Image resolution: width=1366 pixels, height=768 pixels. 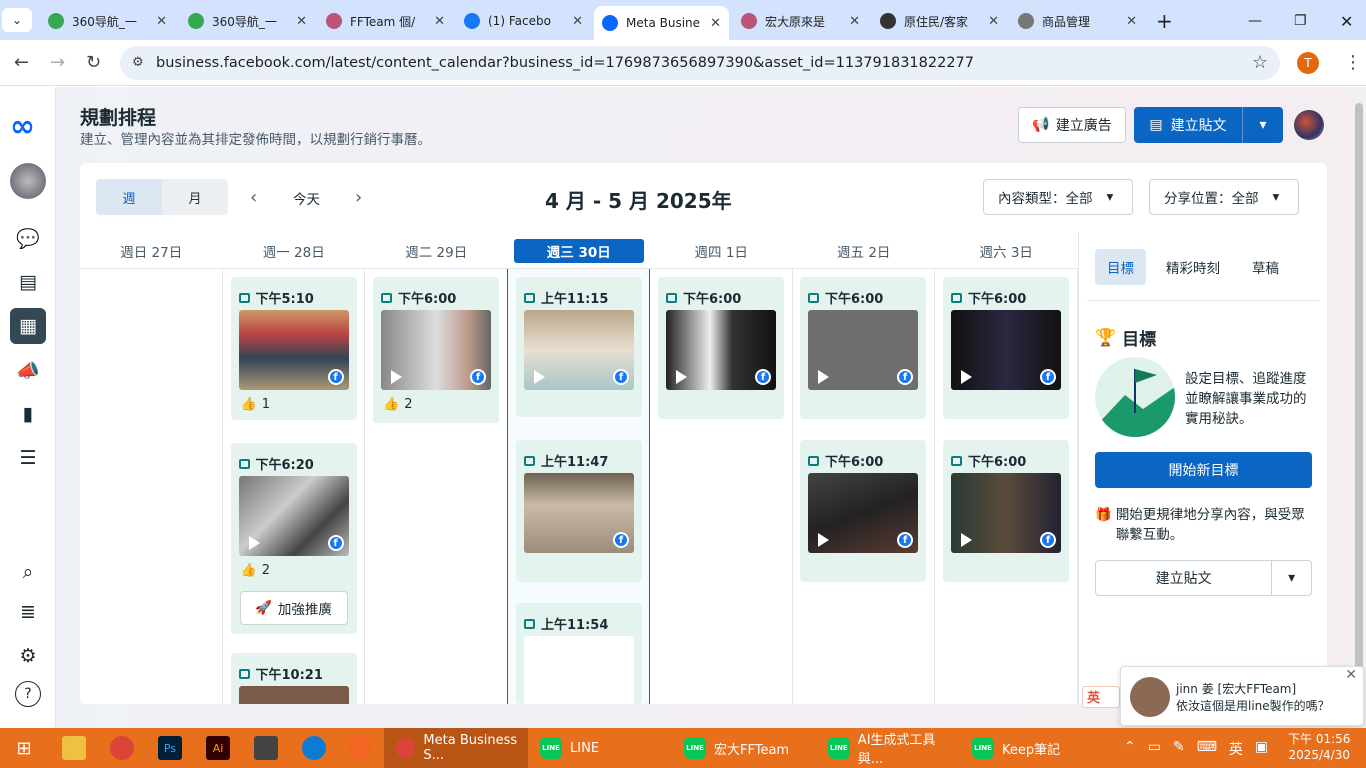 I want to click on bookmark-star-icon: ☆, so click(x=1260, y=62).